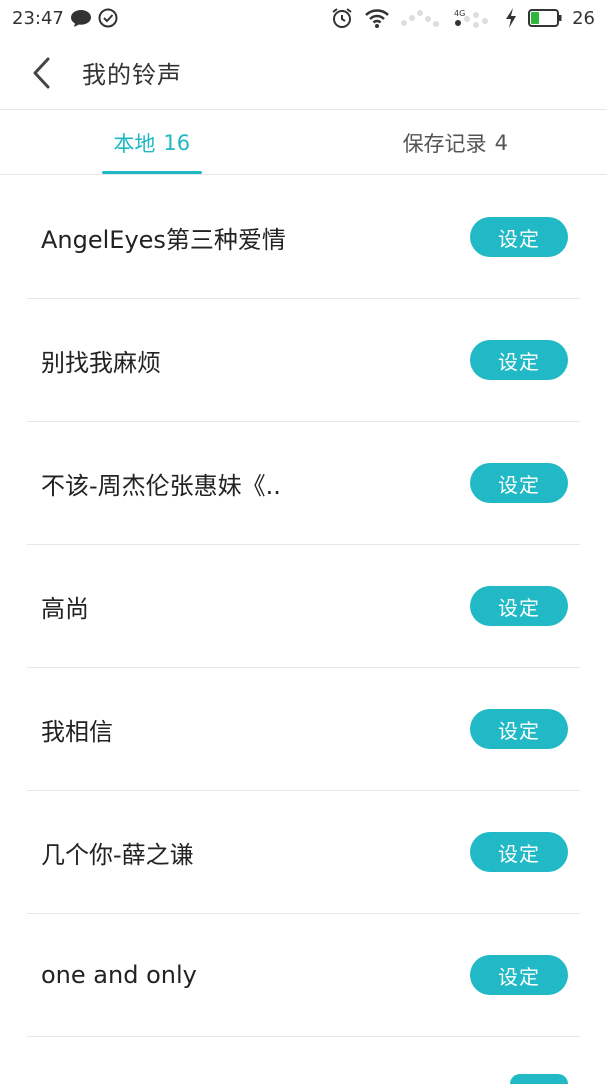 The image size is (607, 1084). Describe the element at coordinates (459, 13) in the screenshot. I see `svg-text: 4G` at that location.